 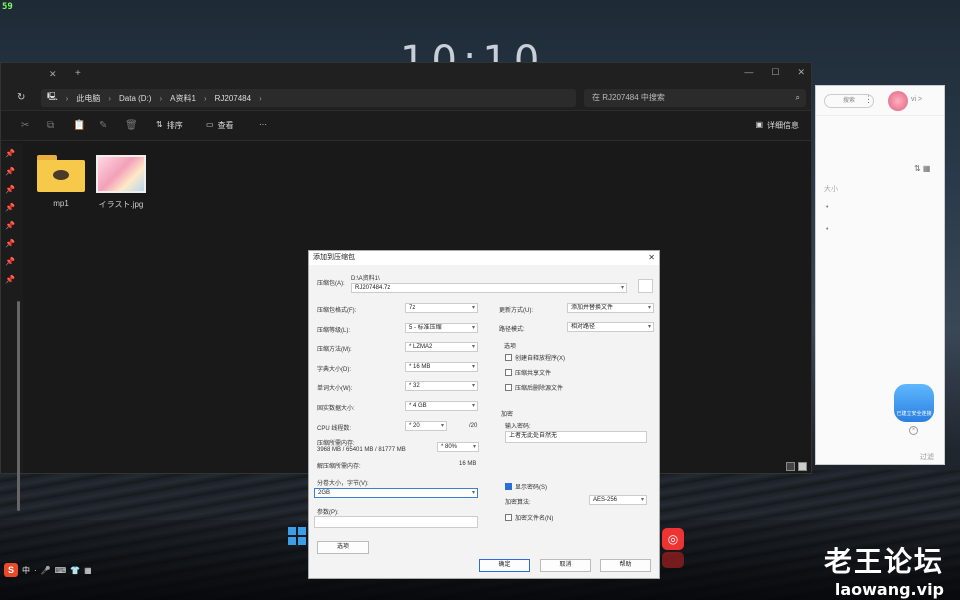 I want to click on avatar, so click(x=898, y=101).